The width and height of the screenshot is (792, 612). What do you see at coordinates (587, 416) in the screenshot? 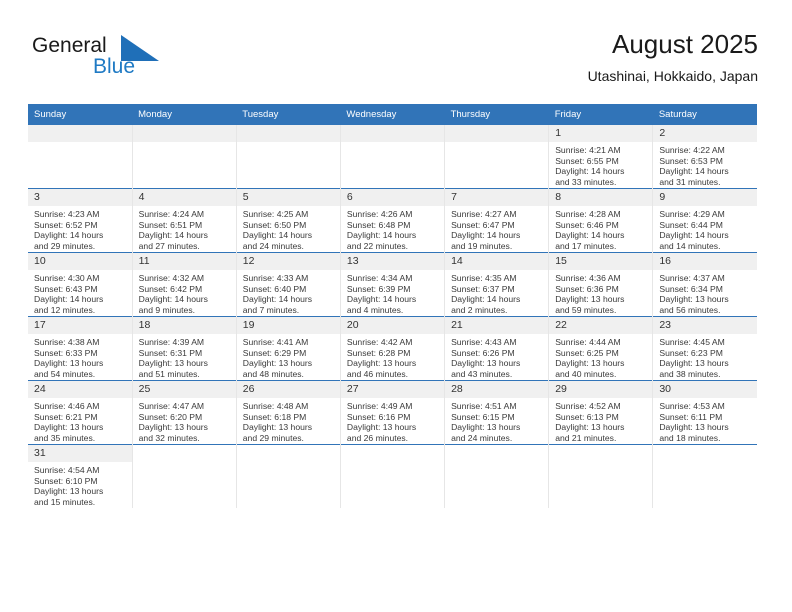
I see `sunset-time: Sunset: 6:13 PM` at bounding box center [587, 416].